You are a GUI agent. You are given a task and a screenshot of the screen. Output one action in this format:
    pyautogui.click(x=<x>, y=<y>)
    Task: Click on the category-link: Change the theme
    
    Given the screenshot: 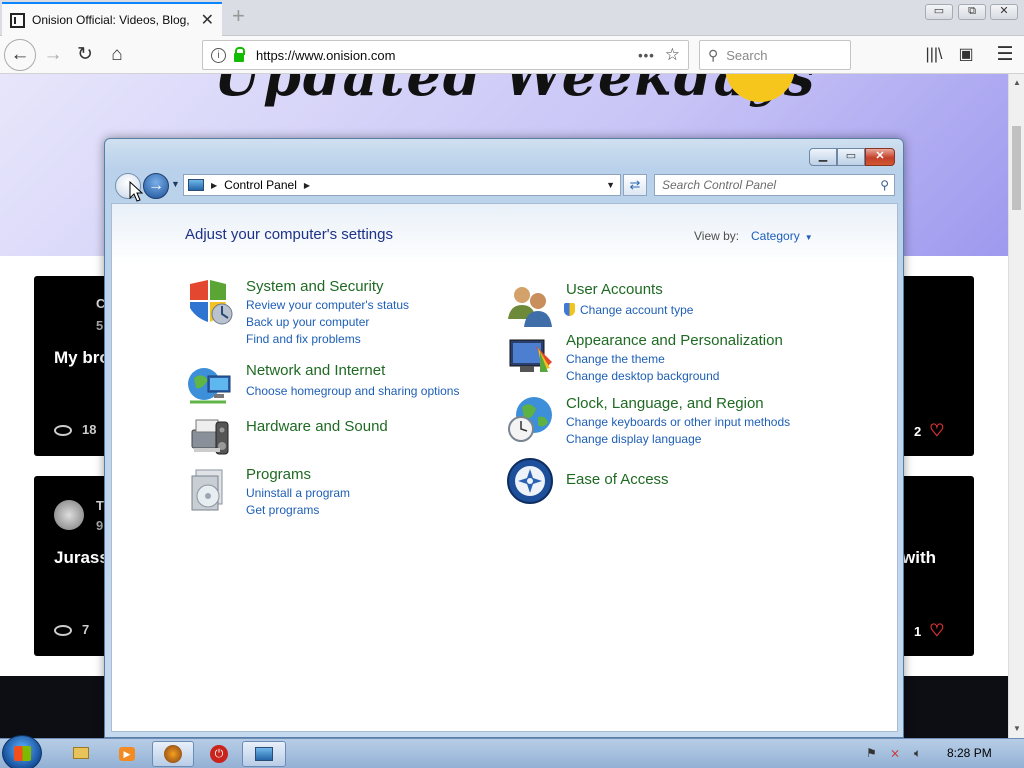 What is the action you would take?
    pyautogui.click(x=615, y=359)
    